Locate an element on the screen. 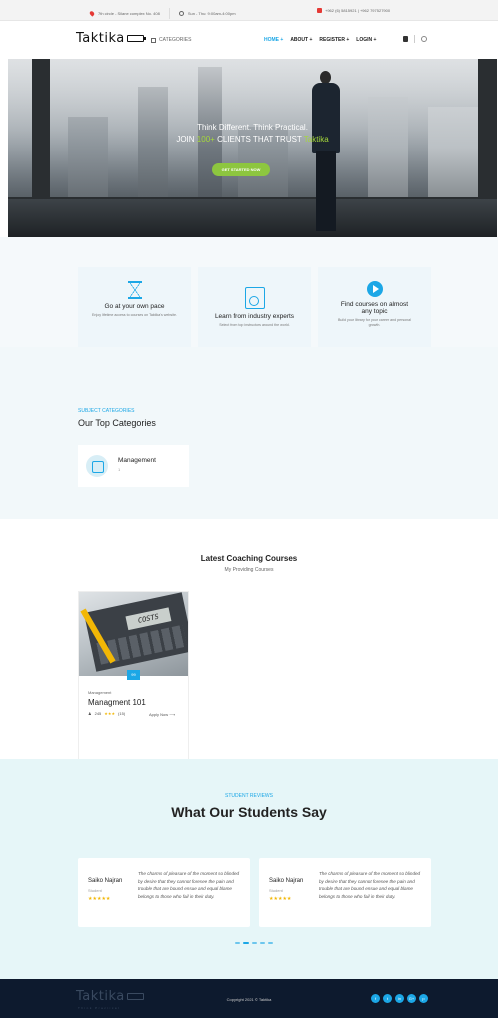 The height and width of the screenshot is (1018, 498). course-meta: ♟ 245 ★★★ (15) is located at coordinates (106, 713).